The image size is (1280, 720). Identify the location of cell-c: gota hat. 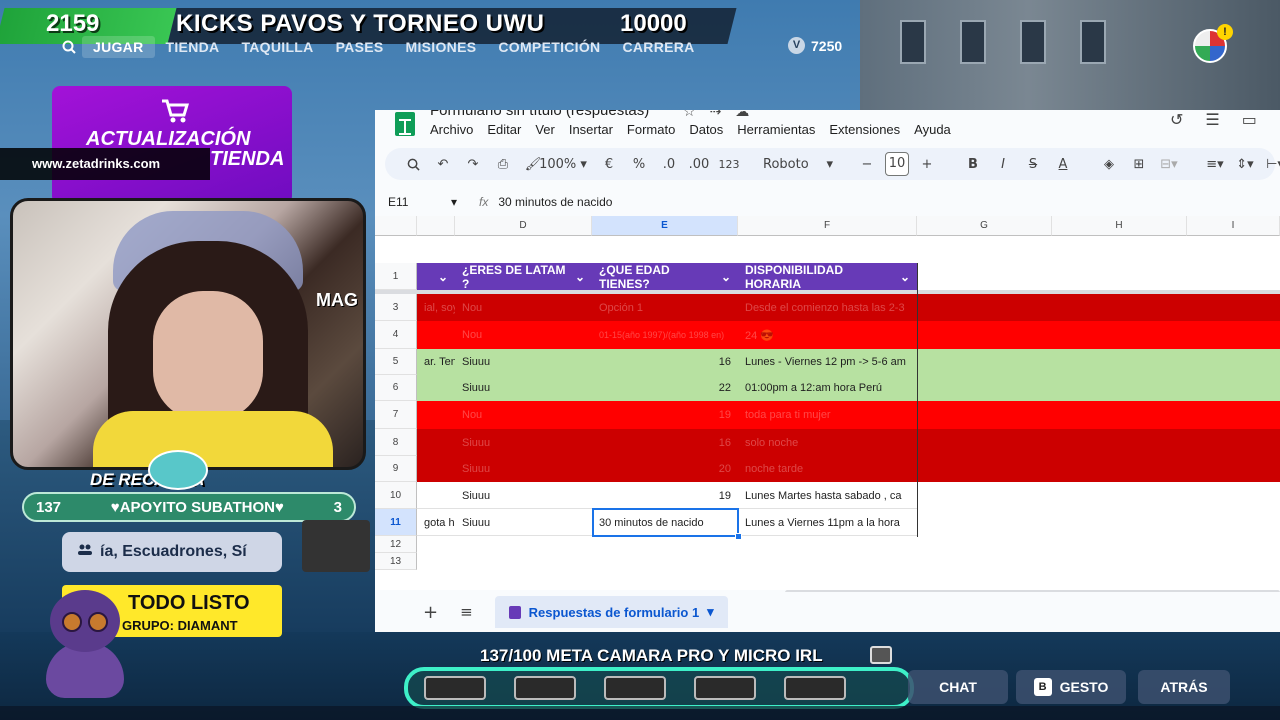
(436, 522).